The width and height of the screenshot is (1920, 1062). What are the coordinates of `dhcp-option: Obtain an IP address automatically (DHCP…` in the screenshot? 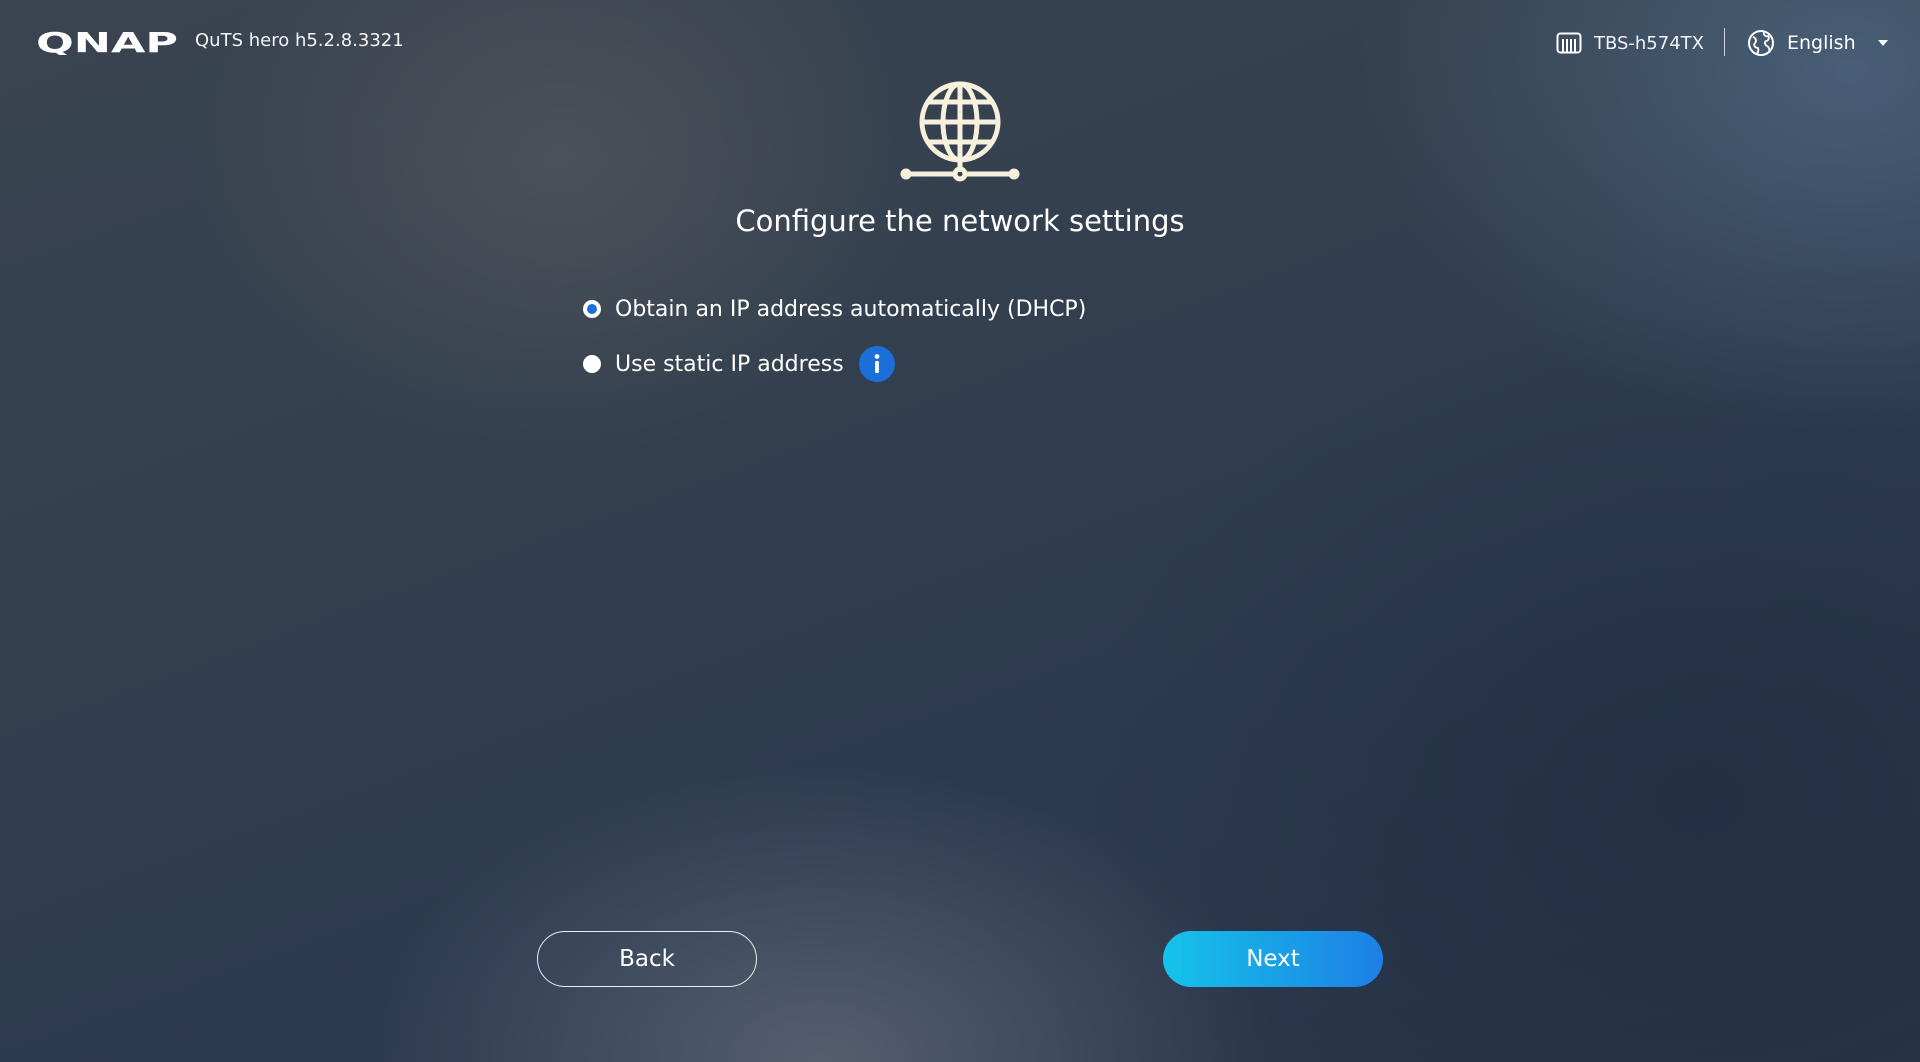 It's located at (834, 309).